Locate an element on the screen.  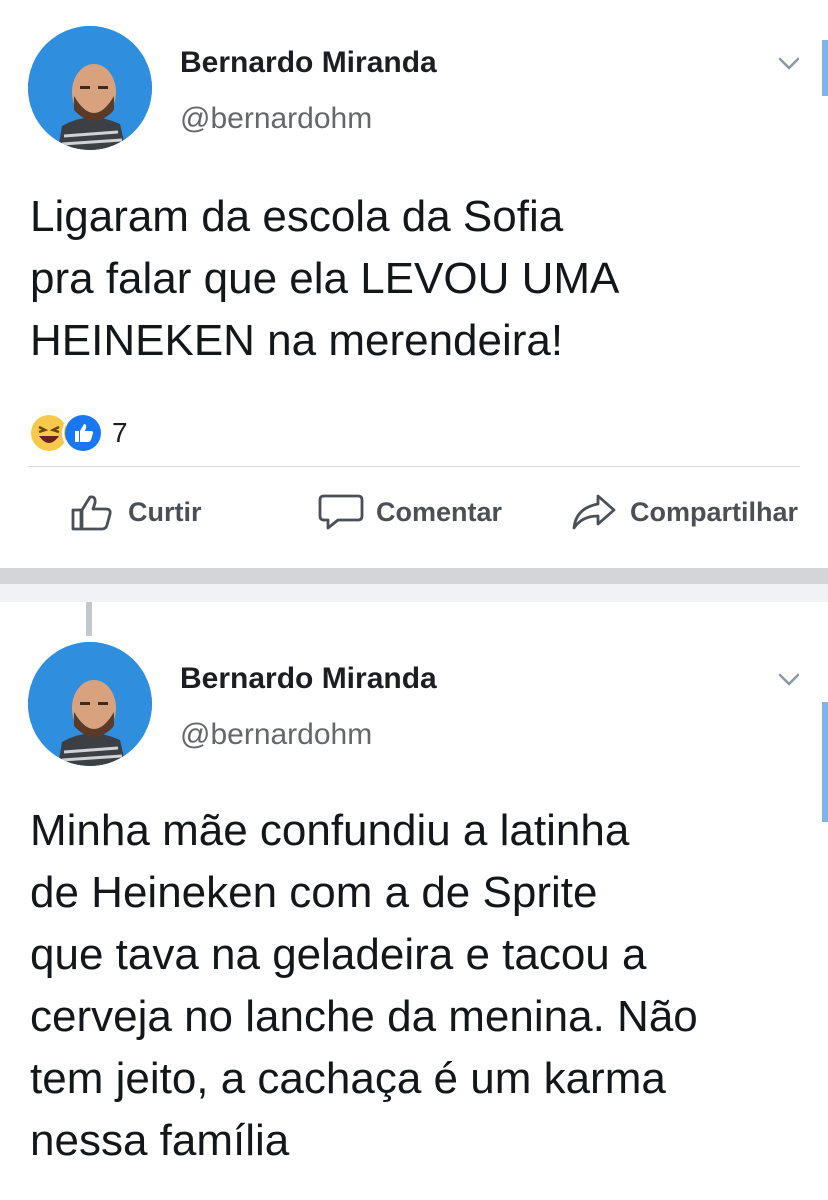
divider is located at coordinates (414, 466).